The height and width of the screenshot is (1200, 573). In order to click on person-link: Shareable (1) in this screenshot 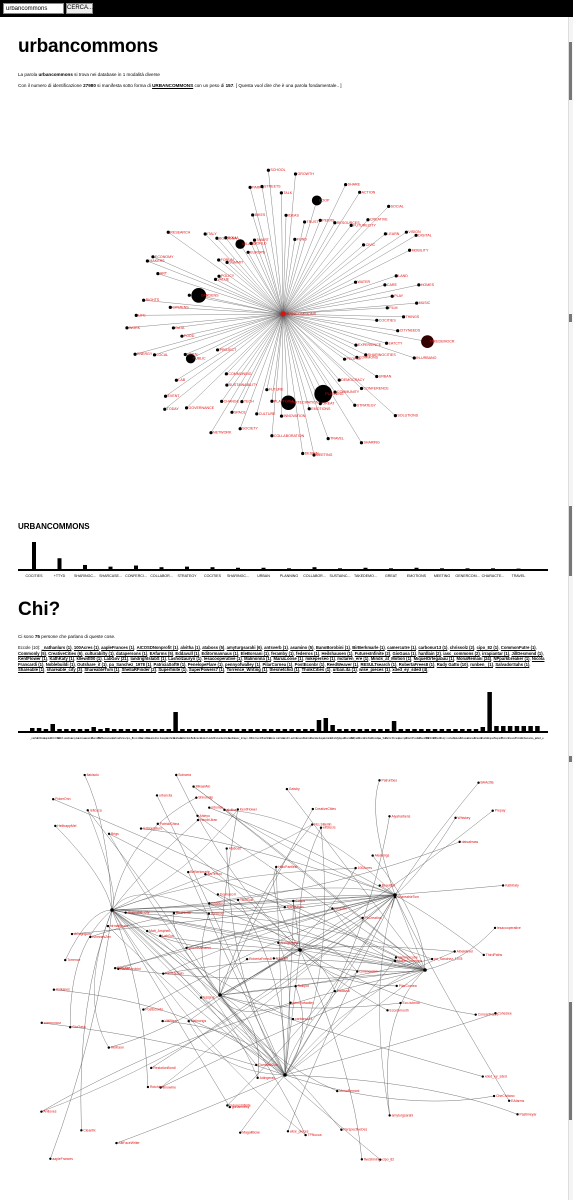, I will do `click(31, 669)`.